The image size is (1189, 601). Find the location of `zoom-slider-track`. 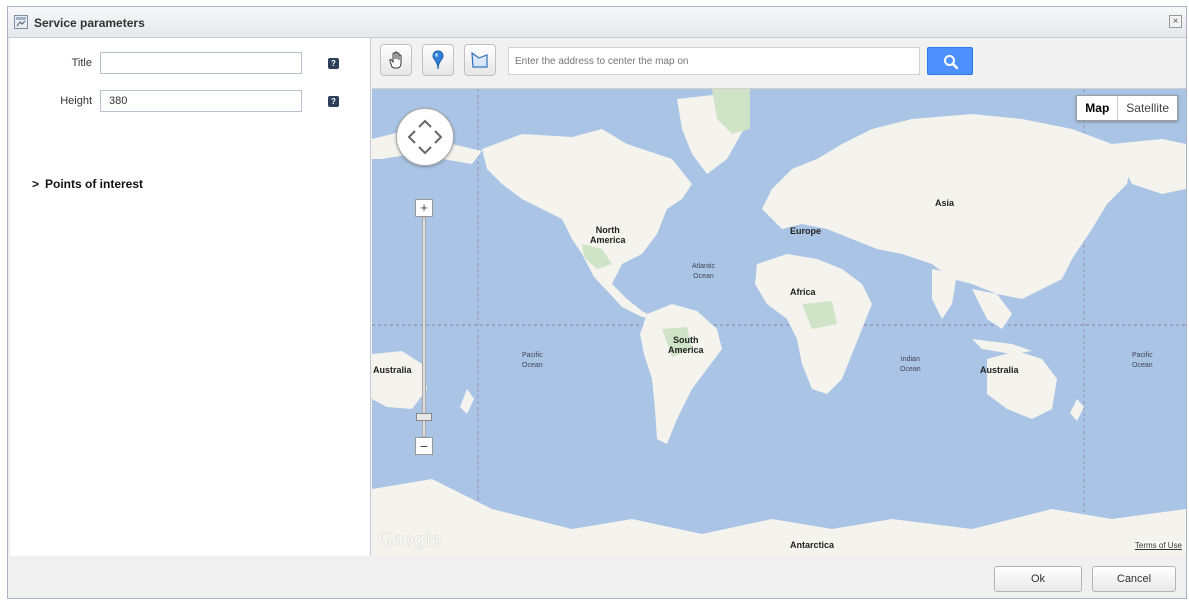

zoom-slider-track is located at coordinates (424, 327).